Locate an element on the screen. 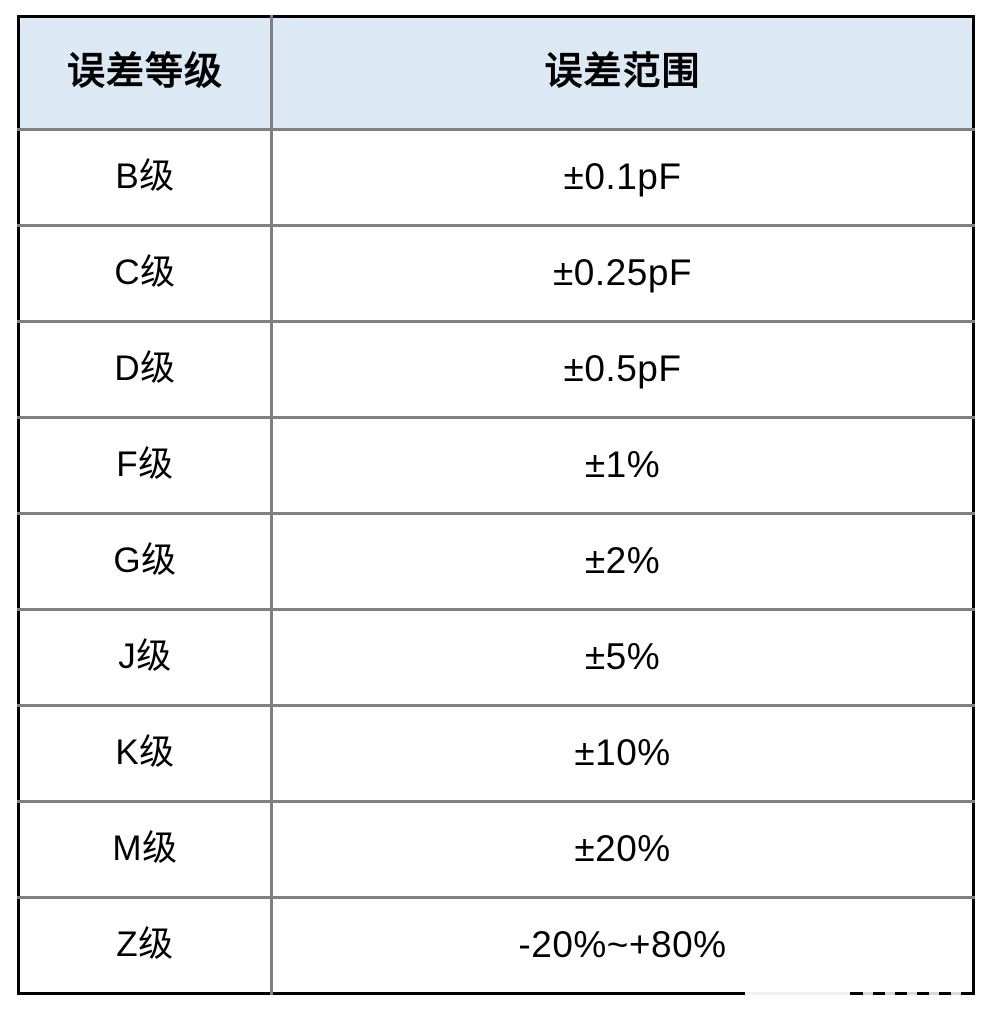 Image resolution: width=988 pixels, height=1010 pixels. table-row: F级 ±1% is located at coordinates (496, 466).